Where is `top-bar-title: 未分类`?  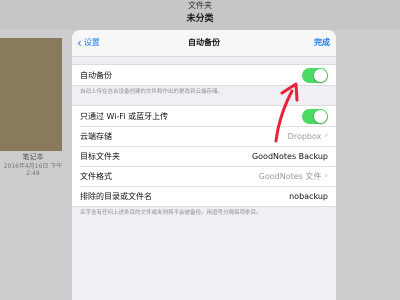 top-bar-title: 未分类 is located at coordinates (200, 19).